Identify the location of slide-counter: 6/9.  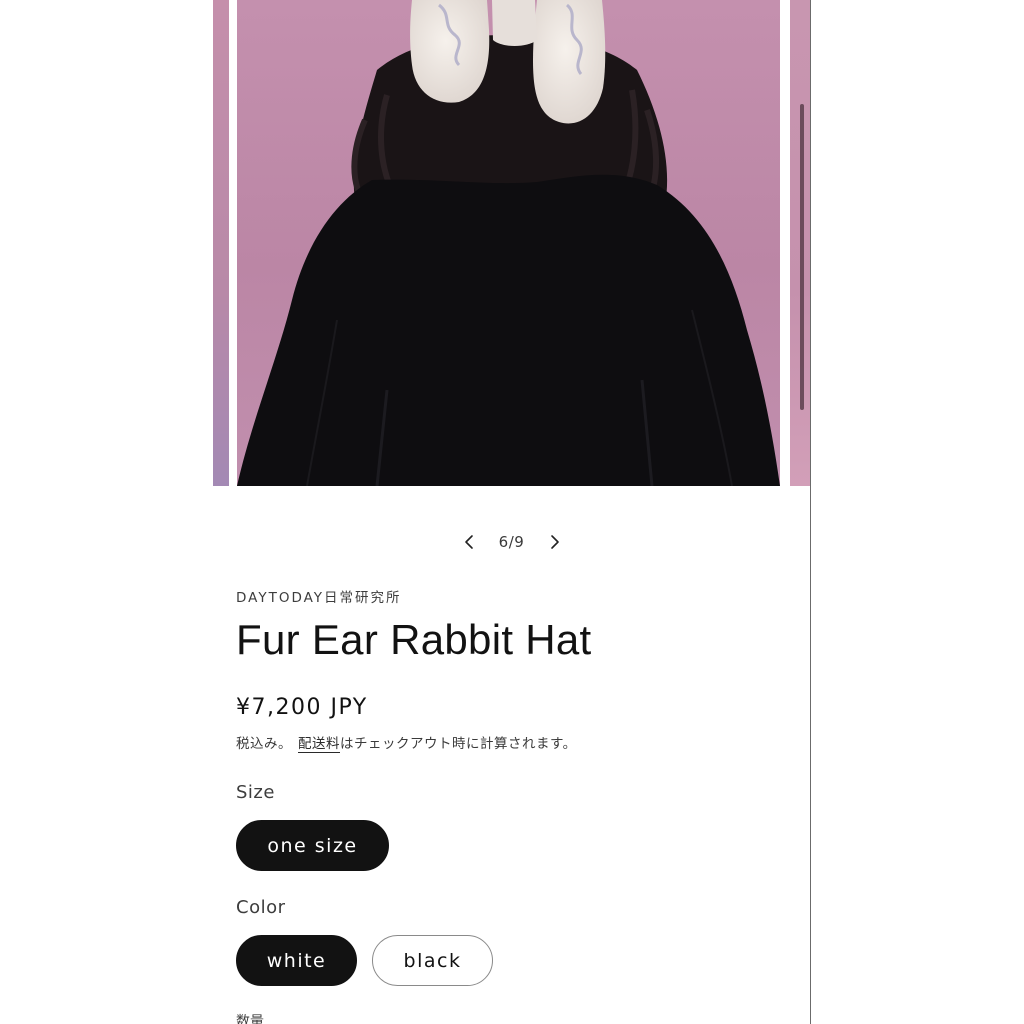
(511, 542).